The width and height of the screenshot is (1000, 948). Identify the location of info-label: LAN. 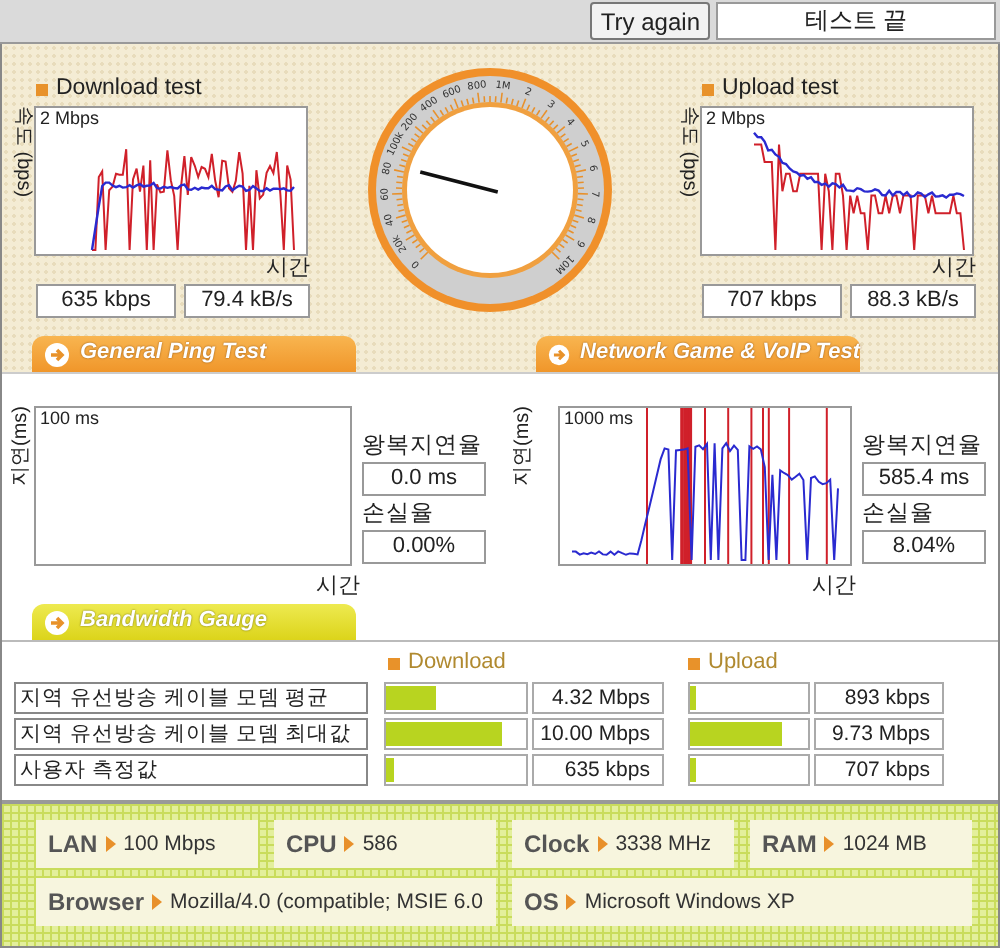
(73, 844).